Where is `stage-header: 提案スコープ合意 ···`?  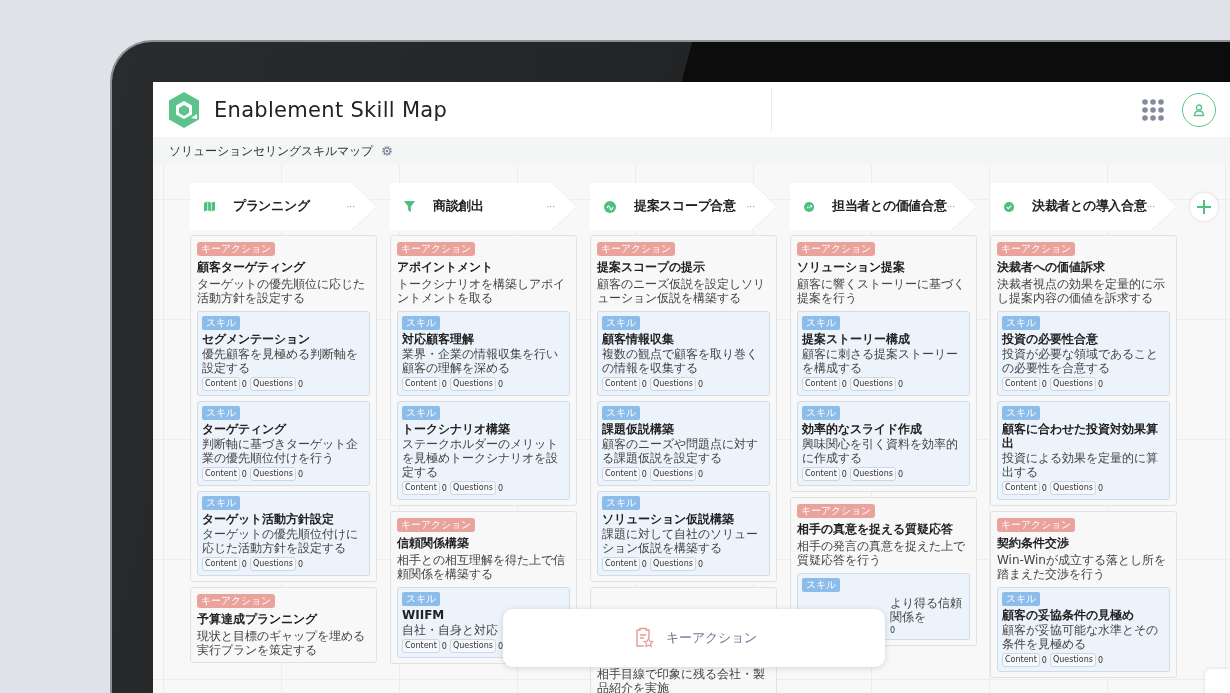 stage-header: 提案スコープ合意 ··· is located at coordinates (683, 206).